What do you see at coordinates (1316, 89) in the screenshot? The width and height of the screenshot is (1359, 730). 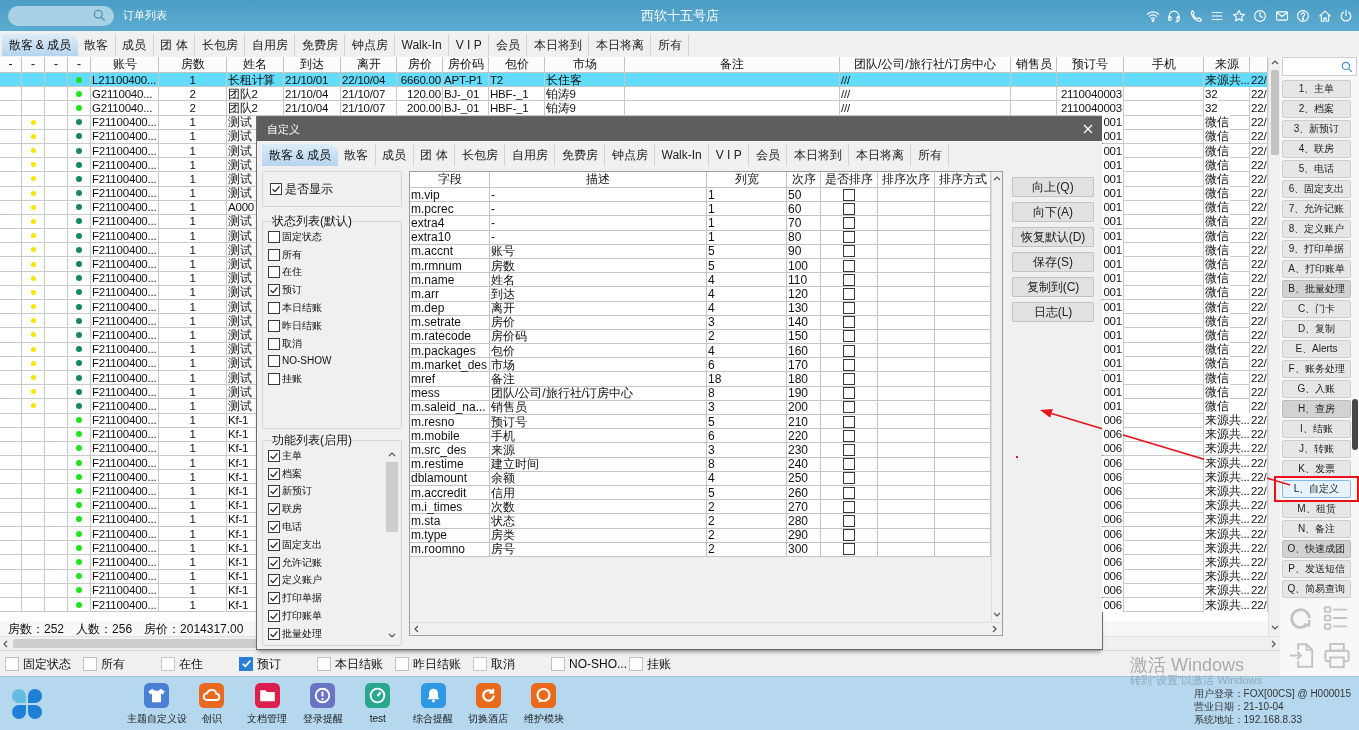 I see `function-button: 1、主单` at bounding box center [1316, 89].